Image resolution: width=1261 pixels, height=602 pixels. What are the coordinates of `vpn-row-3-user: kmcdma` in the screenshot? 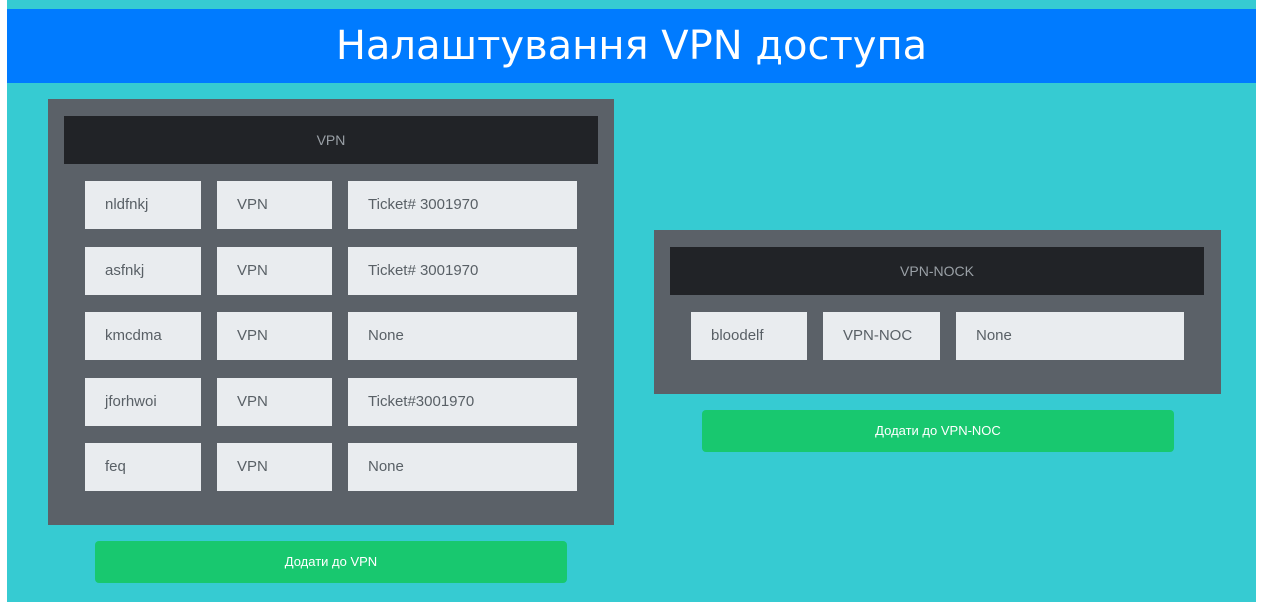 It's located at (143, 336).